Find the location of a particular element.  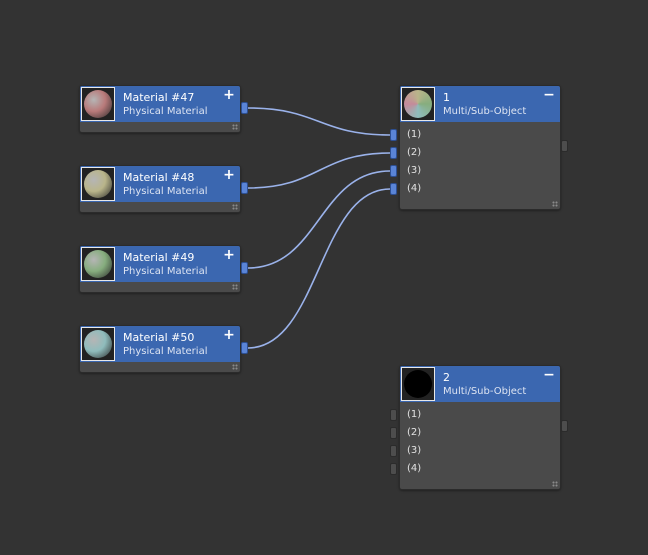

empty-material-sphere-icon is located at coordinates (418, 384).